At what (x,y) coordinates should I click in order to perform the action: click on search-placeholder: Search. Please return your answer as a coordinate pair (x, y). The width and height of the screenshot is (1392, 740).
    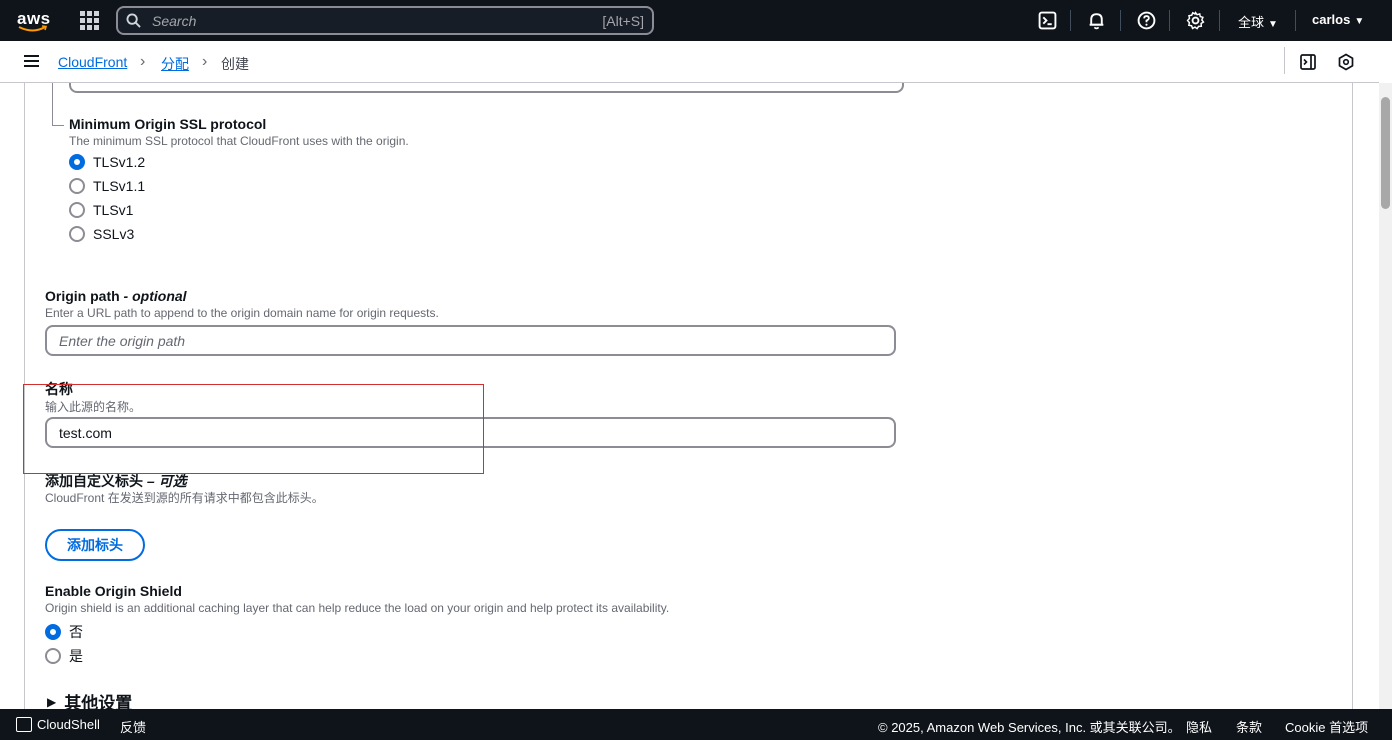
    Looking at the image, I should click on (174, 21).